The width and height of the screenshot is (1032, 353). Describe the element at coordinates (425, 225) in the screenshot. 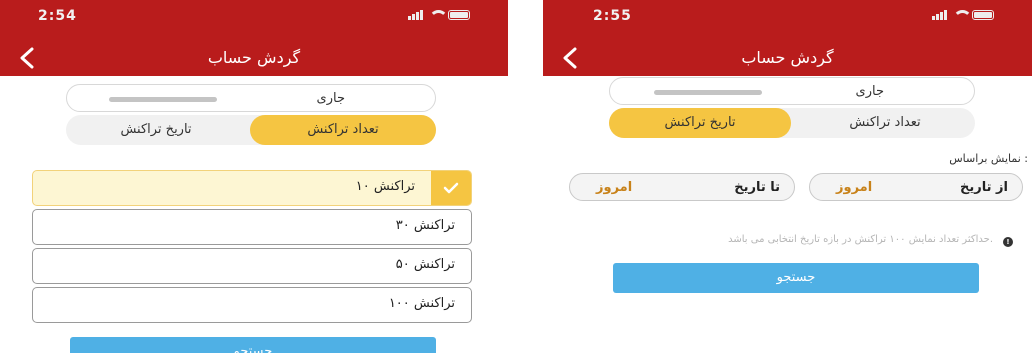

I see `option-label: ۳۰ تراکنش` at that location.